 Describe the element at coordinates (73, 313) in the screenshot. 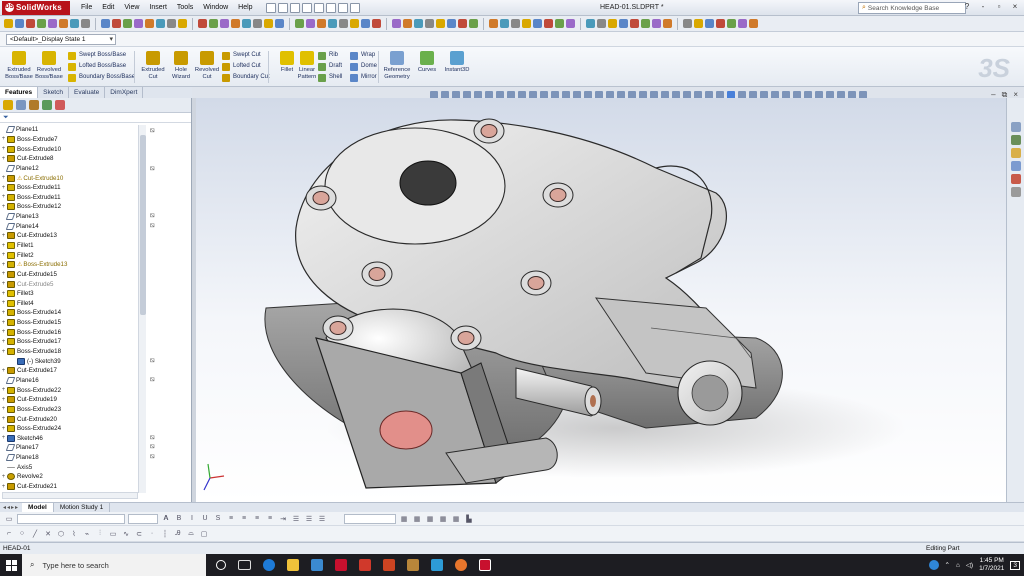

I see `tree-item: + Boss-Extrude14` at that location.